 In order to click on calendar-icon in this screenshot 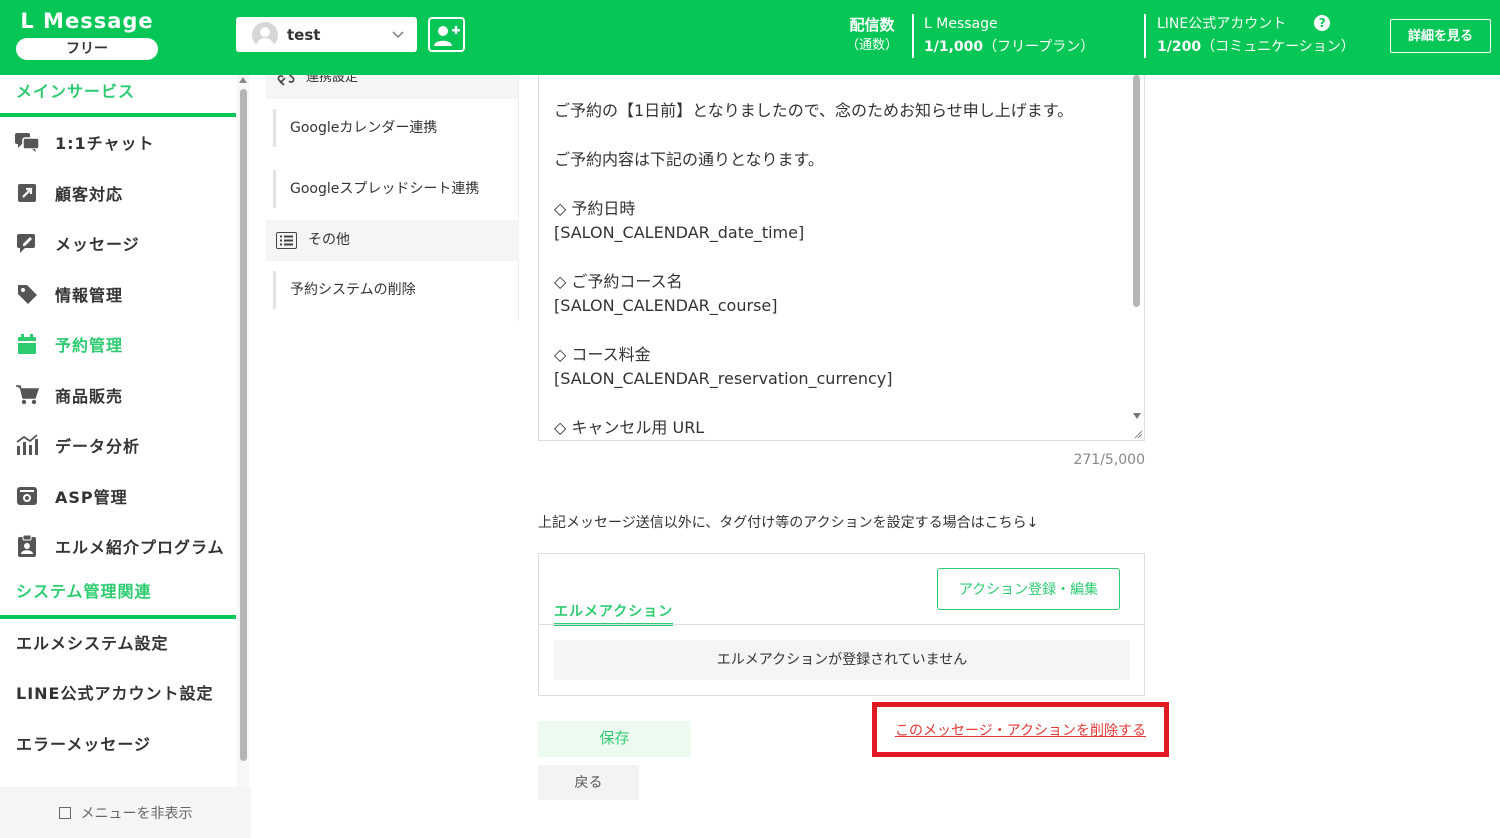, I will do `click(27, 344)`.